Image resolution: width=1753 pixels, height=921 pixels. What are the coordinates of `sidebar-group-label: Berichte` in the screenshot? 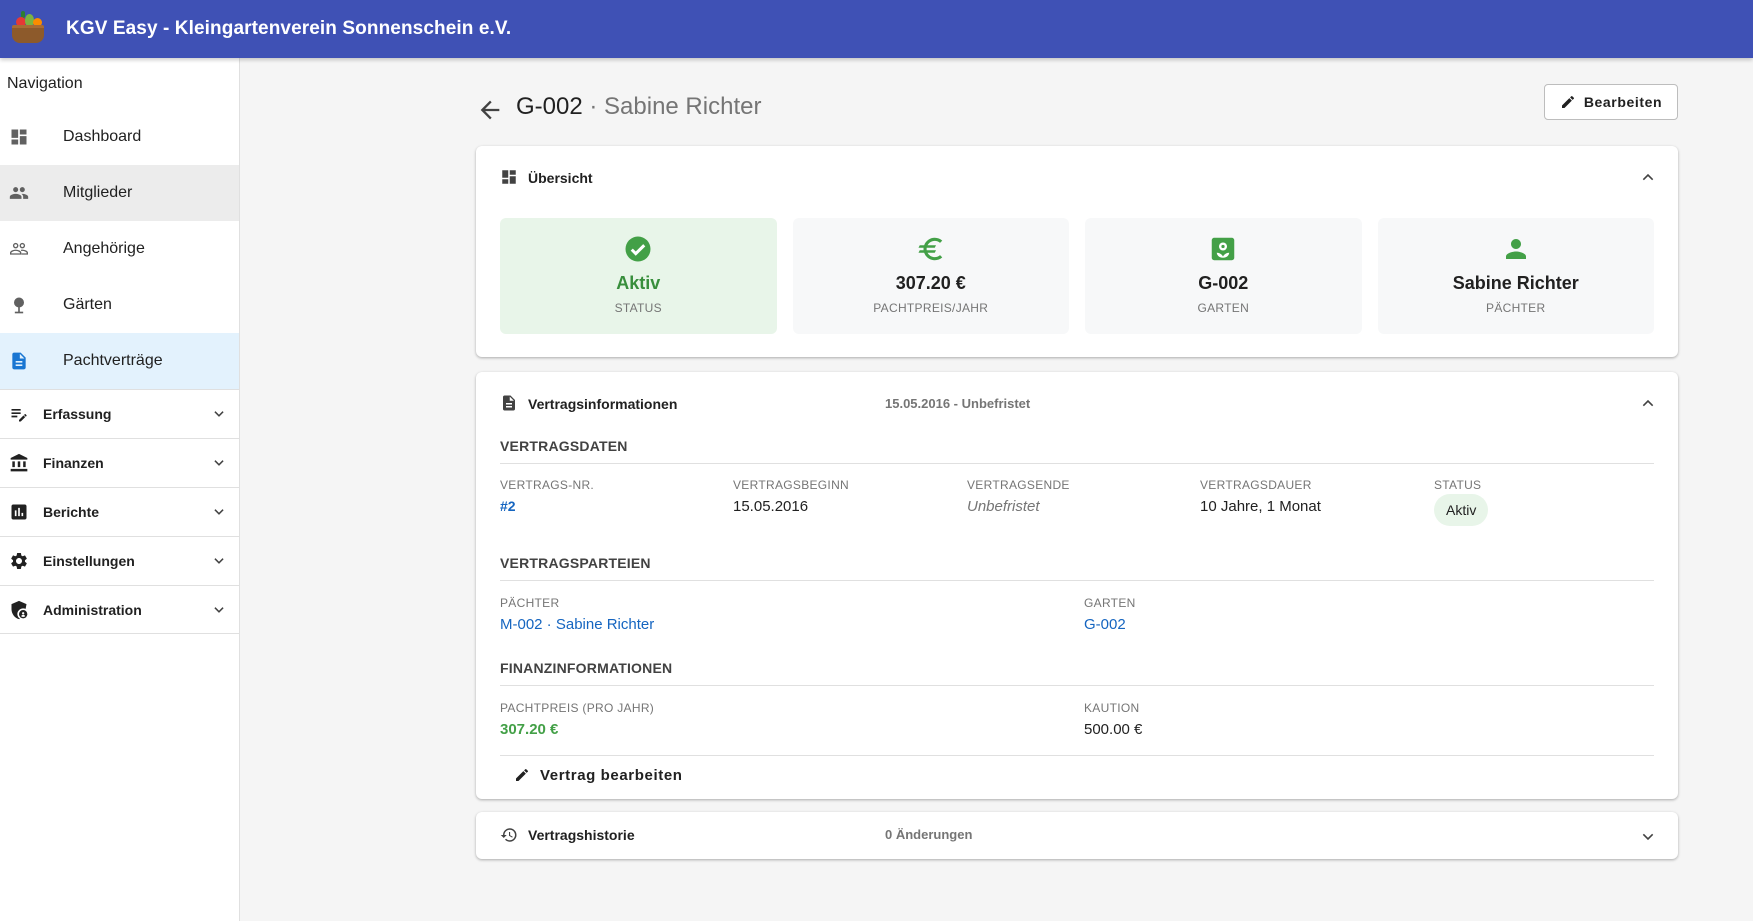 It's located at (71, 512).